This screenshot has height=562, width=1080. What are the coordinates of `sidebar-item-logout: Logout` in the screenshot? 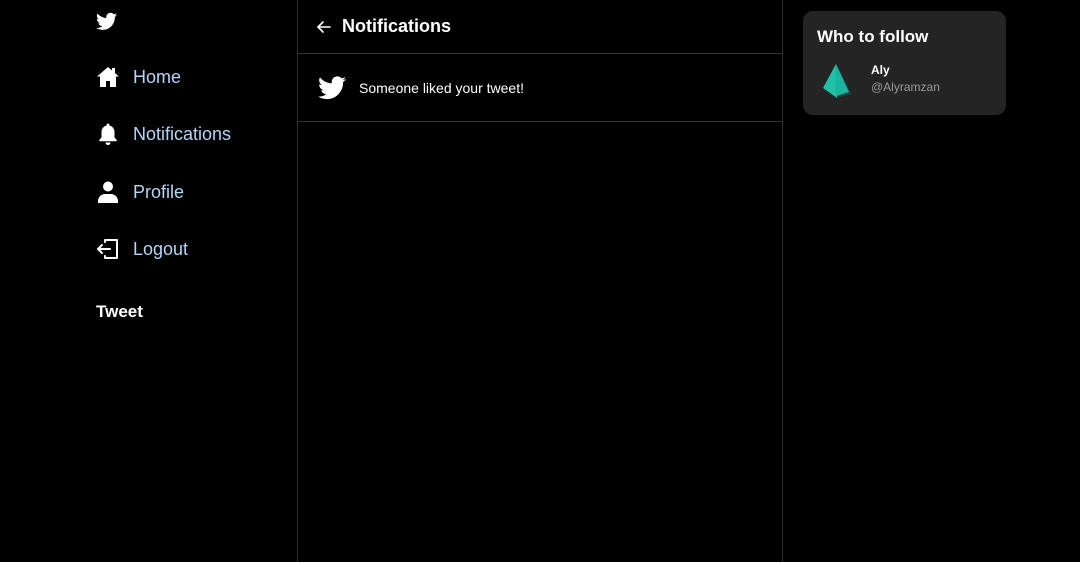 It's located at (142, 249).